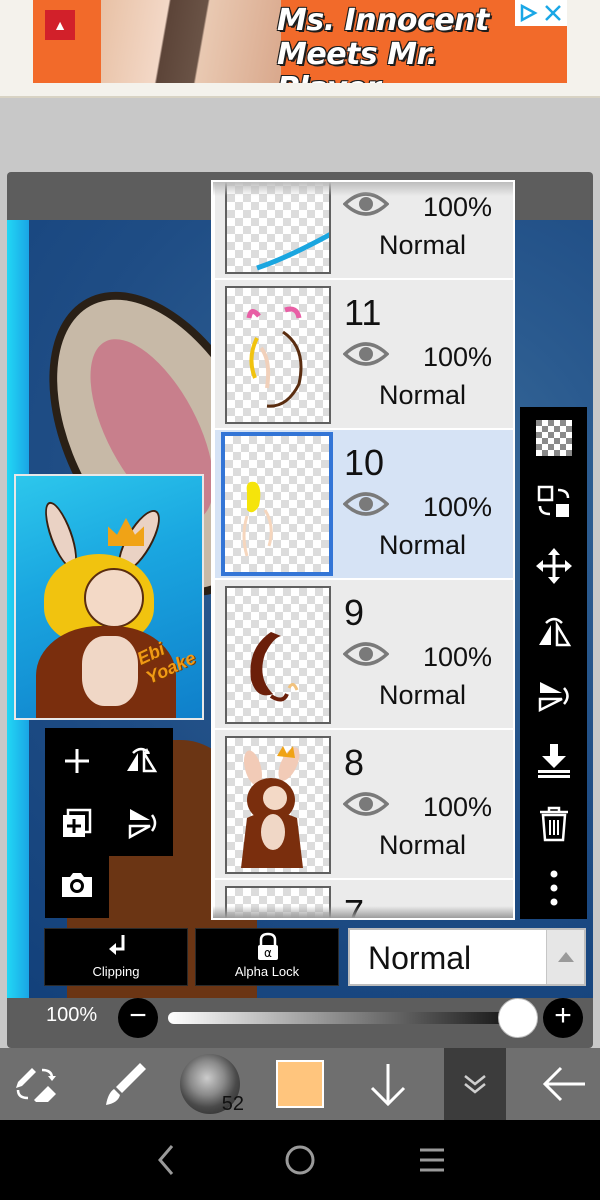 The height and width of the screenshot is (1200, 600). I want to click on layer-row: 9 100% Normal, so click(364, 655).